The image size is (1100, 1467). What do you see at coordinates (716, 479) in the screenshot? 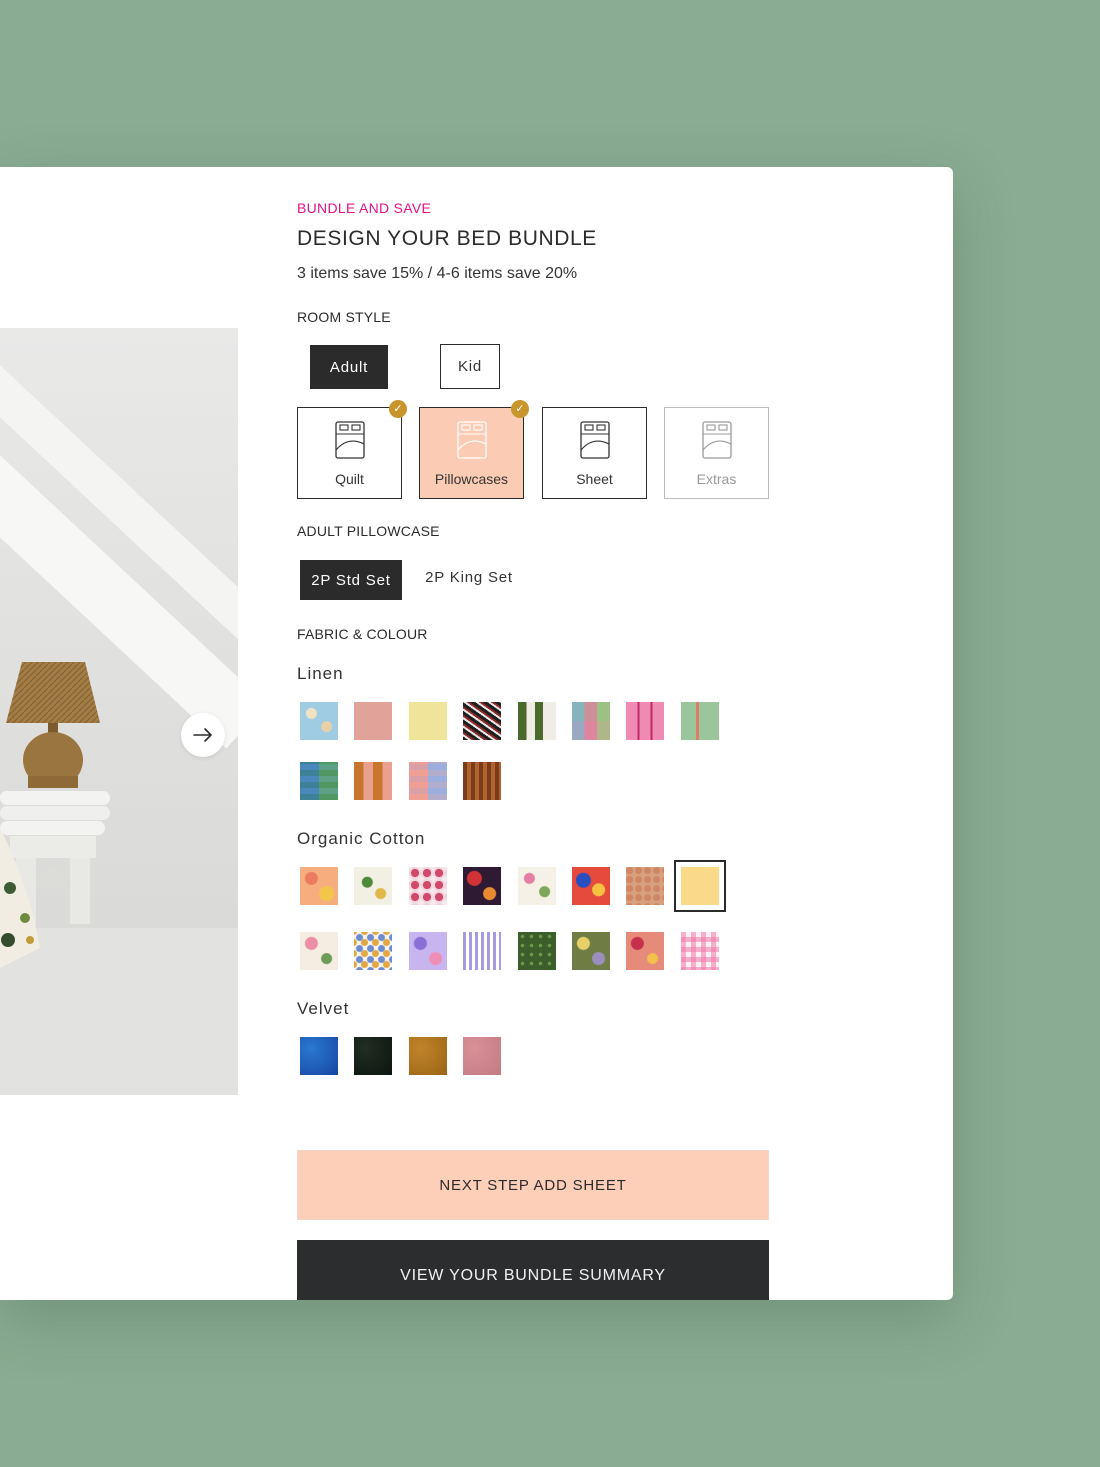
I see `product-label: Extras` at bounding box center [716, 479].